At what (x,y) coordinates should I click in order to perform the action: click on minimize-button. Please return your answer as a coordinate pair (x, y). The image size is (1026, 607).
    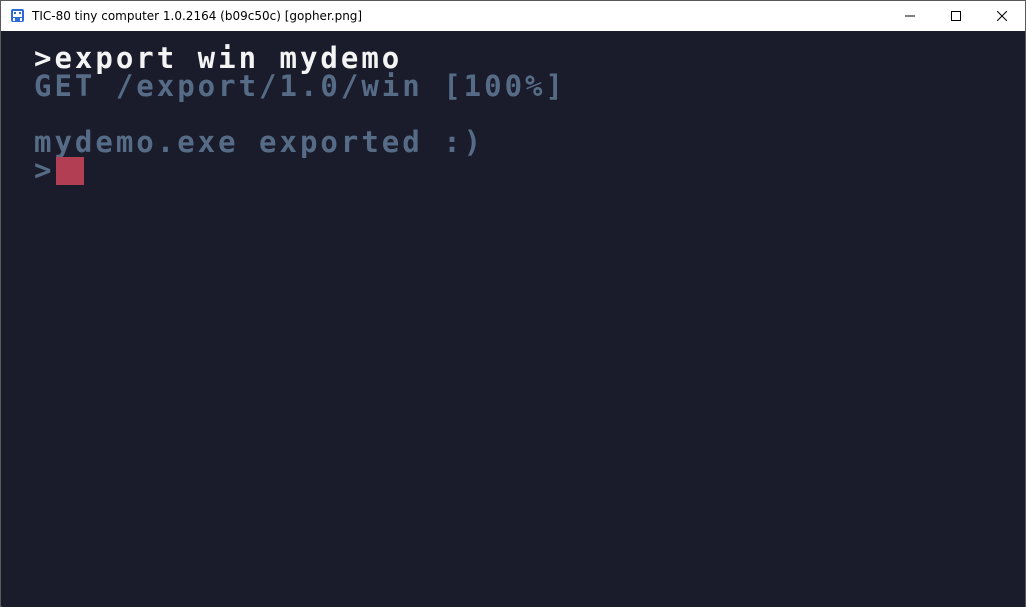
    Looking at the image, I should click on (910, 16).